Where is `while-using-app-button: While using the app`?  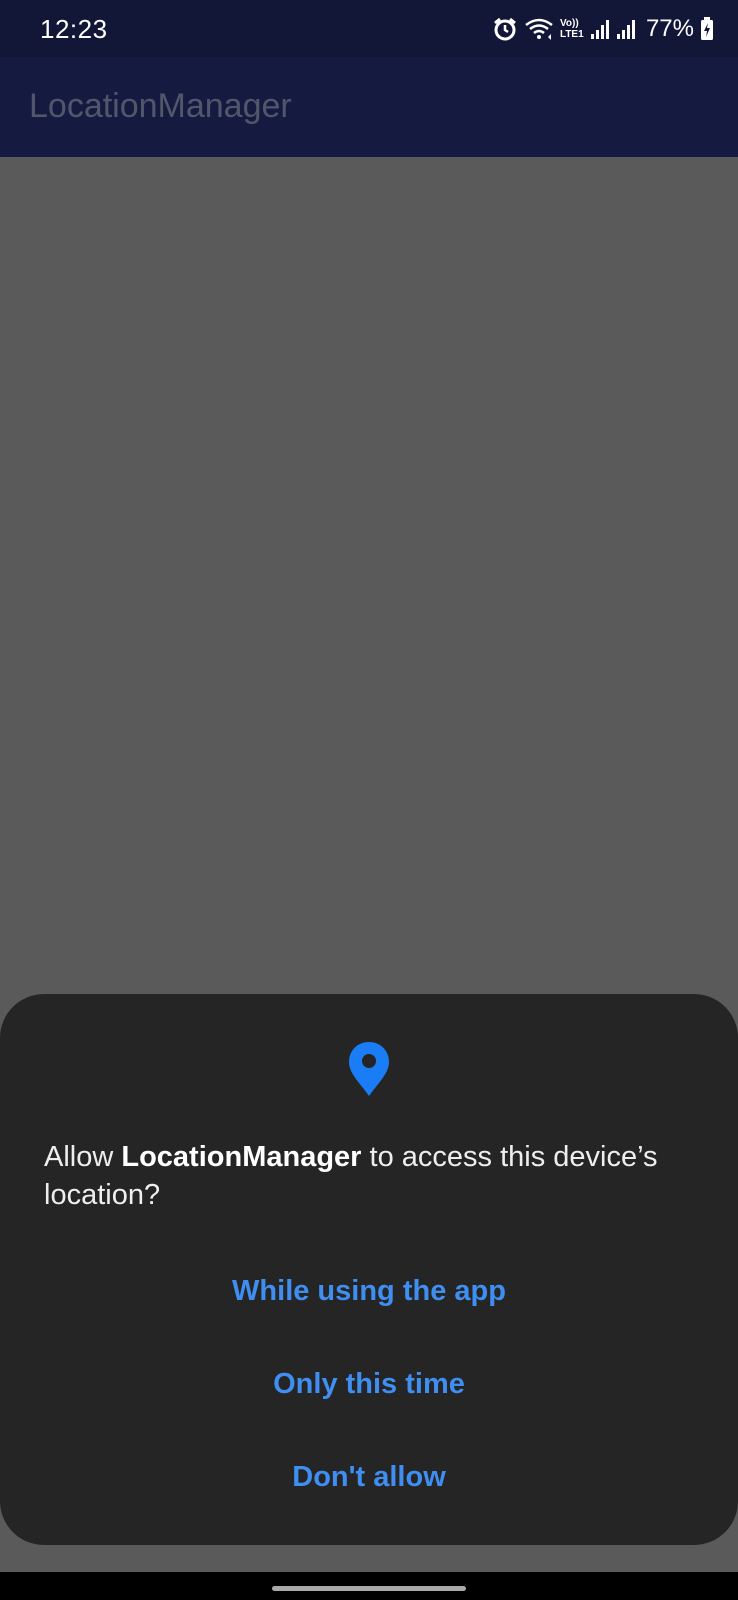 while-using-app-button: While using the app is located at coordinates (369, 1291).